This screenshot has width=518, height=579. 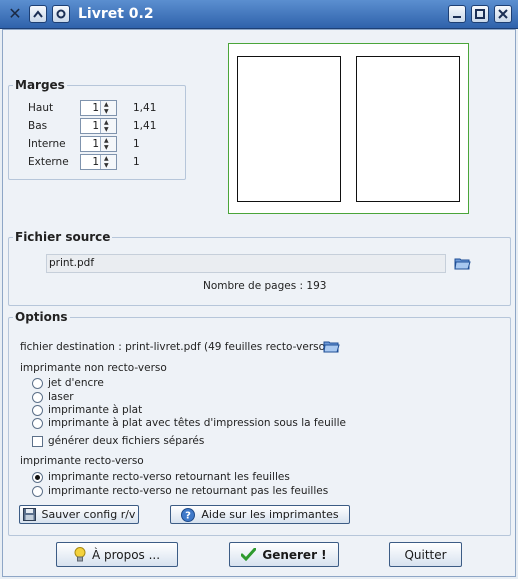 What do you see at coordinates (348, 128) in the screenshot?
I see `booklet-preview` at bounding box center [348, 128].